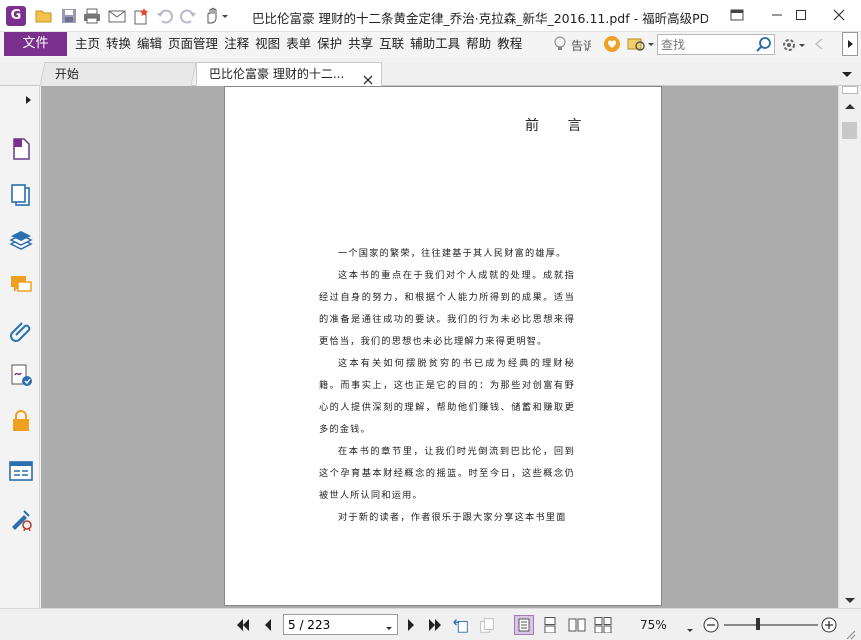 Image resolution: width=861 pixels, height=640 pixels. What do you see at coordinates (524, 625) in the screenshot?
I see `single-page-icon` at bounding box center [524, 625].